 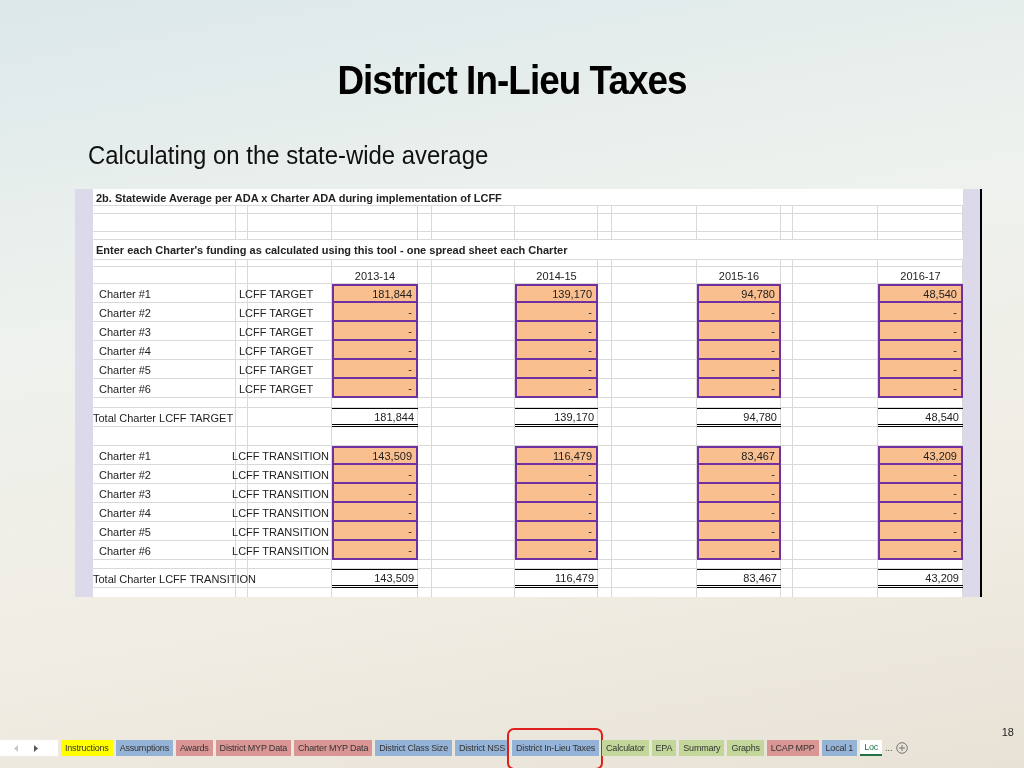 What do you see at coordinates (664, 748) in the screenshot?
I see `sheet-tab: EPA` at bounding box center [664, 748].